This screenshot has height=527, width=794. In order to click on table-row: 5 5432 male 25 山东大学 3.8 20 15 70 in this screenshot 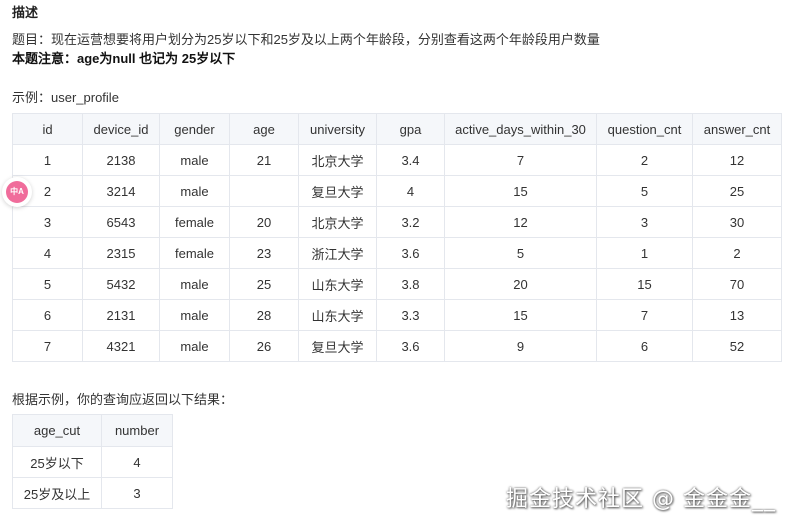, I will do `click(397, 284)`.